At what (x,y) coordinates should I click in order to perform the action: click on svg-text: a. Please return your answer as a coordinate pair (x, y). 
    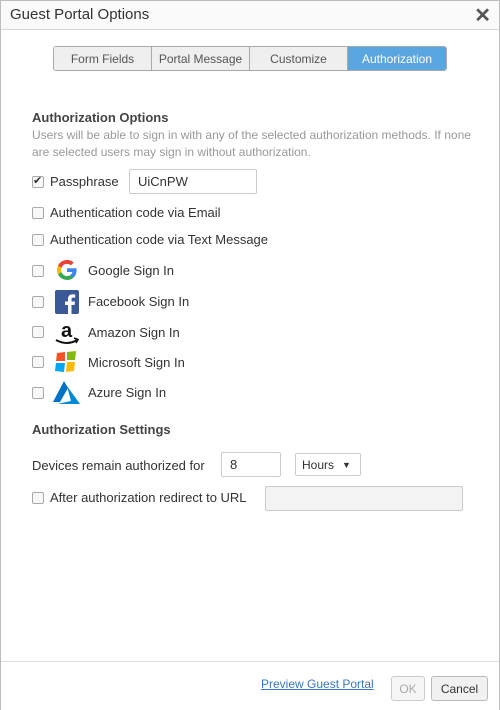
    Looking at the image, I should click on (67, 331).